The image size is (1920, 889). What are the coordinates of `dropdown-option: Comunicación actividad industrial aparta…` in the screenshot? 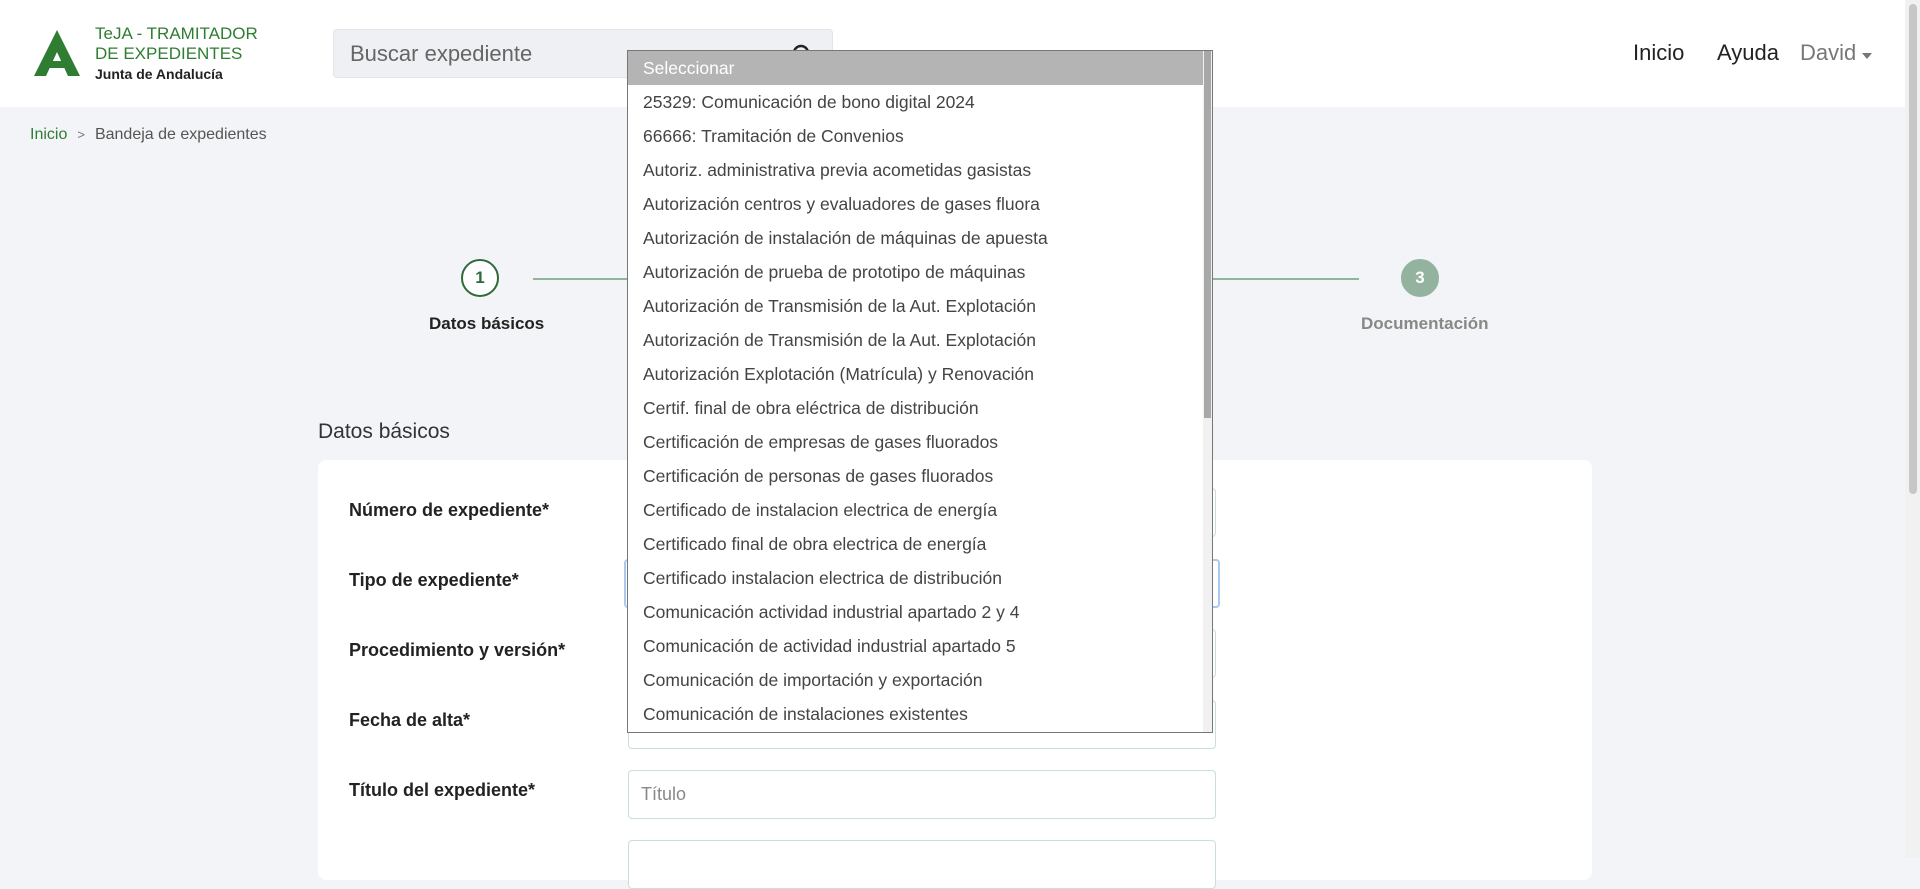 It's located at (916, 612).